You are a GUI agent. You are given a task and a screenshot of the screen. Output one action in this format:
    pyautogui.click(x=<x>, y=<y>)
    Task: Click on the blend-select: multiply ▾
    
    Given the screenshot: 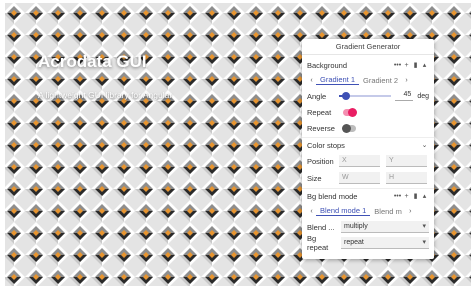 What is the action you would take?
    pyautogui.click(x=385, y=227)
    